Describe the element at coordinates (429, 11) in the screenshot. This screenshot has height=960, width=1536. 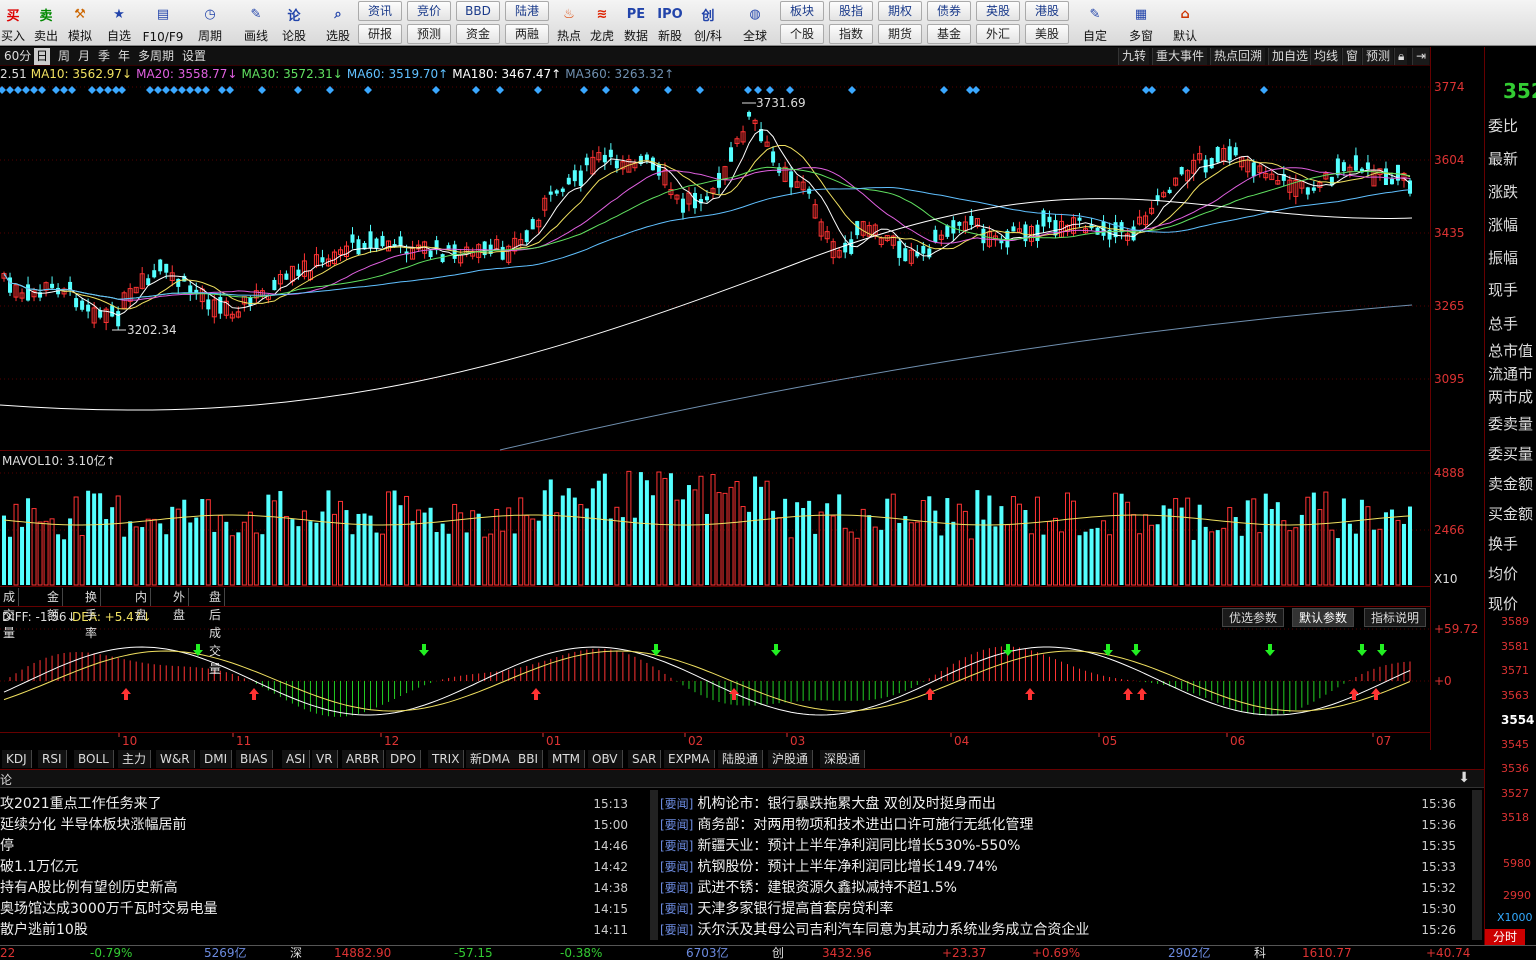
I see `quick-button-top-1: 竞价` at that location.